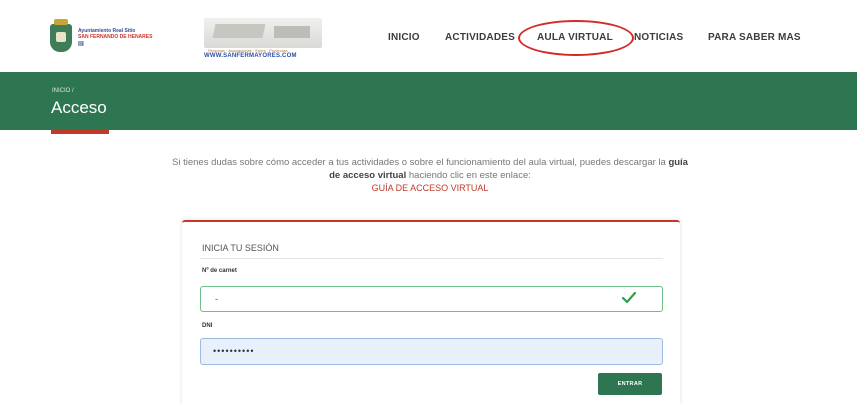 Image resolution: width=857 pixels, height=404 pixels. Describe the element at coordinates (430, 188) in the screenshot. I see `guia-acceso-link: GUÍA DE ACCESO VIRTUAL` at that location.